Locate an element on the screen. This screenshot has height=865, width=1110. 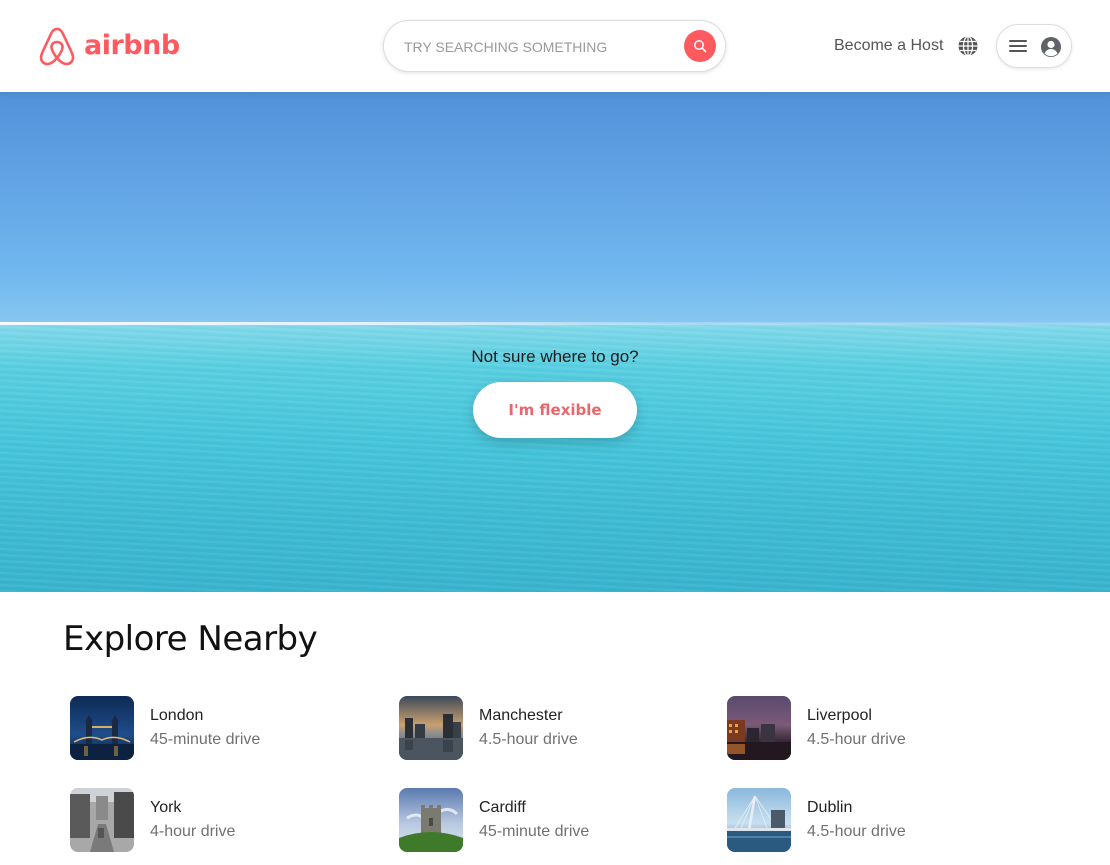
place-name: York is located at coordinates (166, 807).